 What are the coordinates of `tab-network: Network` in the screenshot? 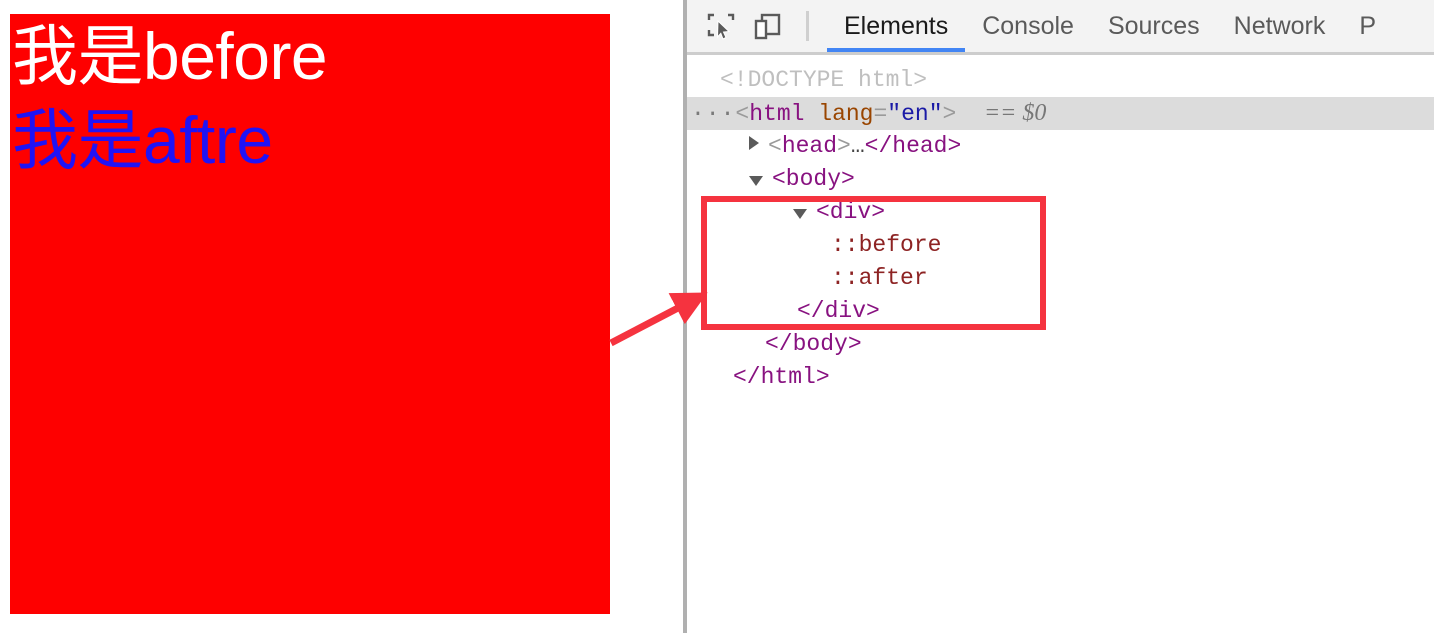 It's located at (1280, 26).